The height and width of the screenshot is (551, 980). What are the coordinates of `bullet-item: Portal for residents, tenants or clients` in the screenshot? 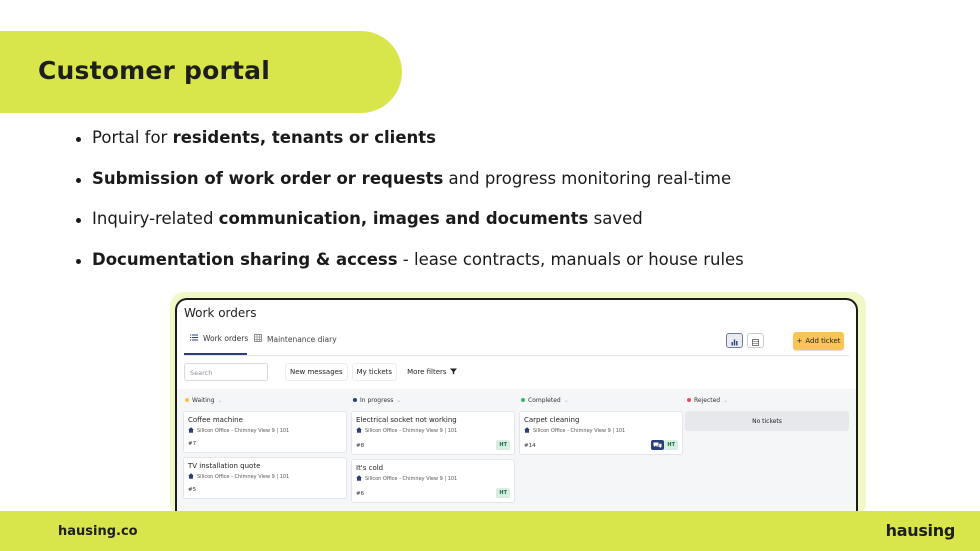 It's located at (410, 138).